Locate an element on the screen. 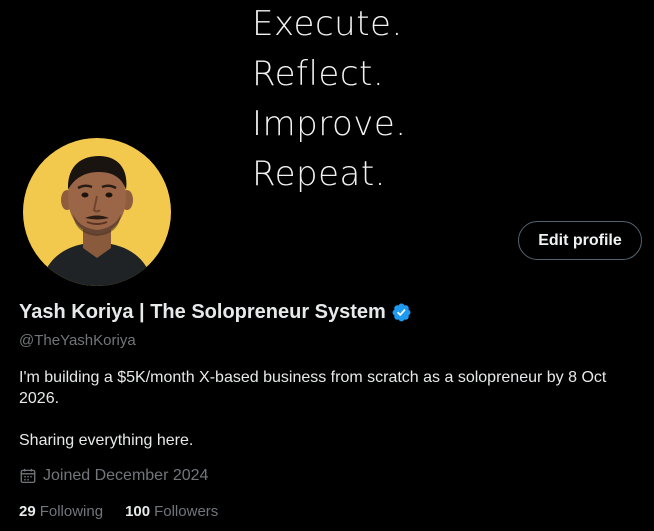  followers-label: Followers is located at coordinates (186, 511).